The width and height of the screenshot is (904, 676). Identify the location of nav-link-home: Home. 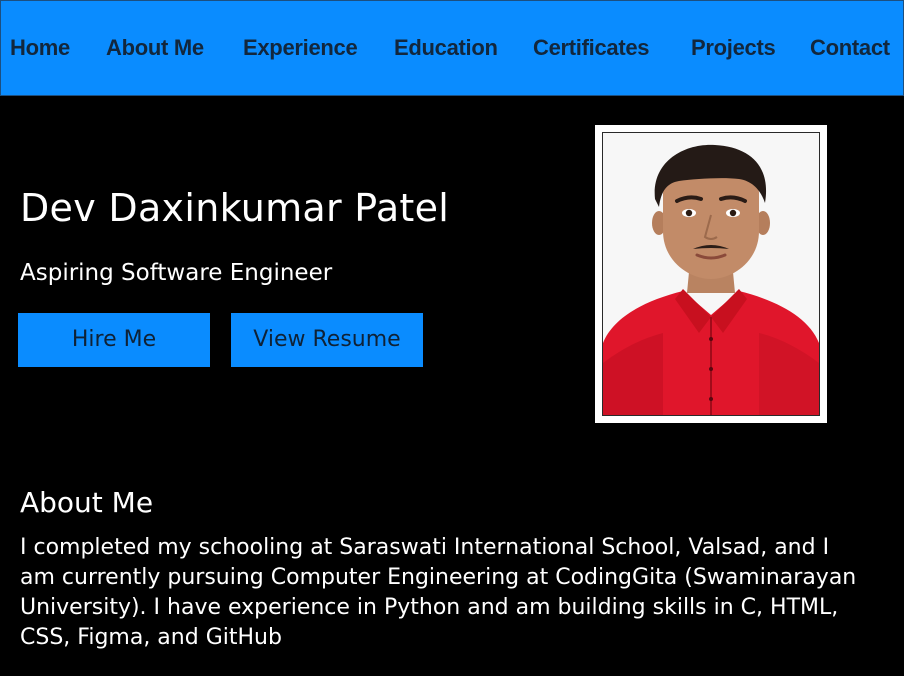
(40, 48).